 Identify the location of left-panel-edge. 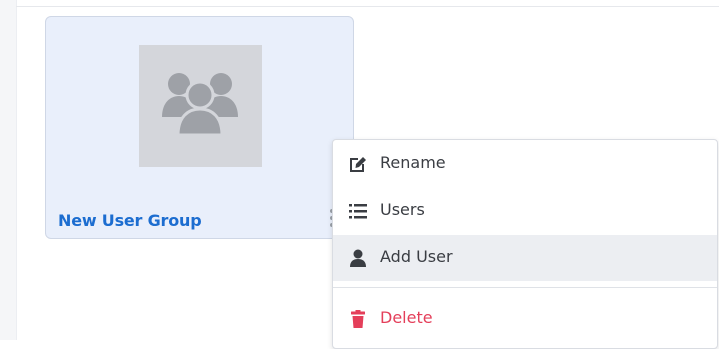
(8, 170).